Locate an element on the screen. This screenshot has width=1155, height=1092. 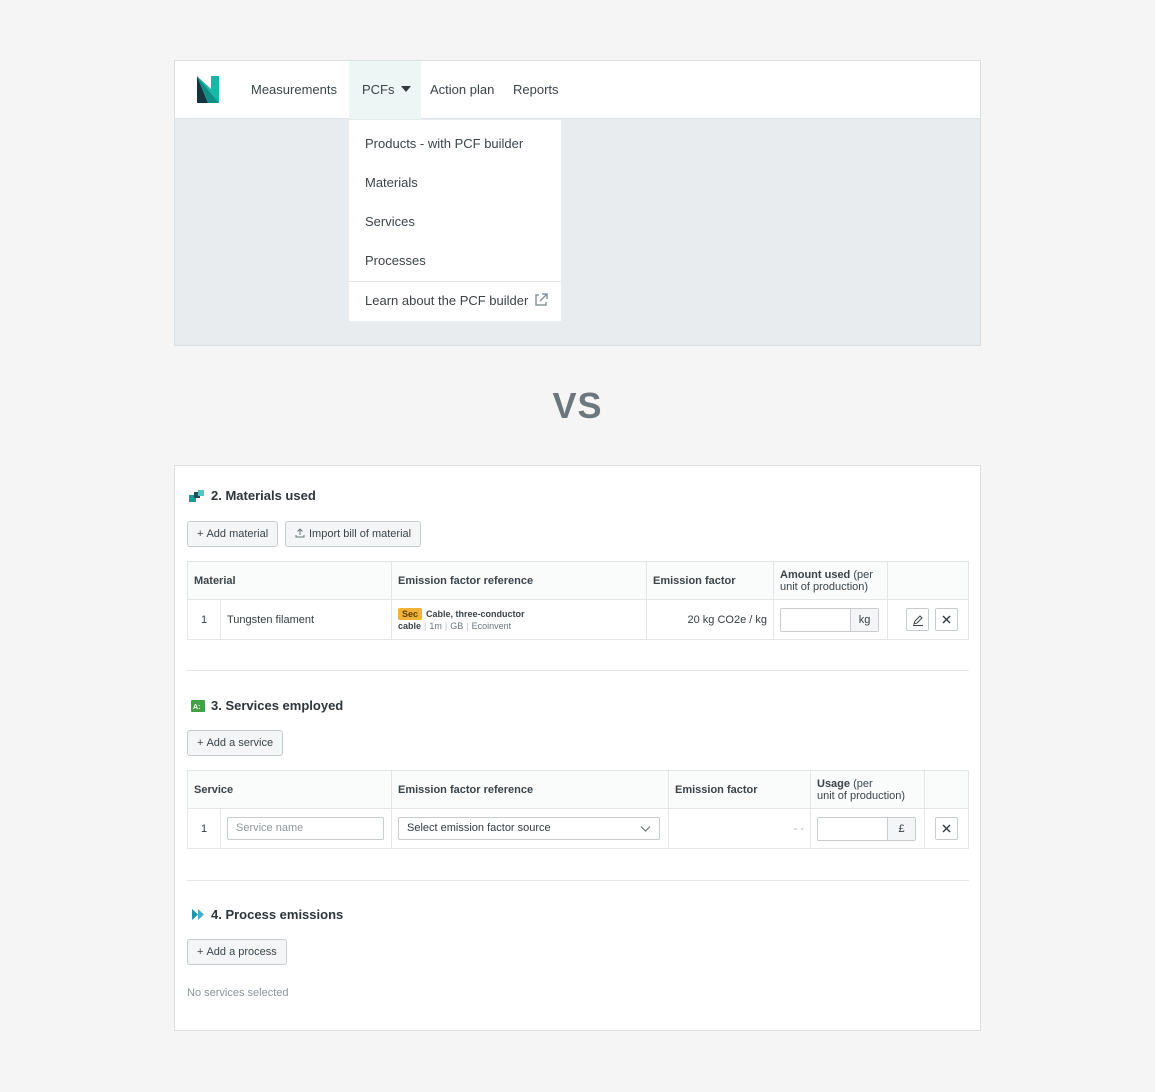
usage-input is located at coordinates (852, 828).